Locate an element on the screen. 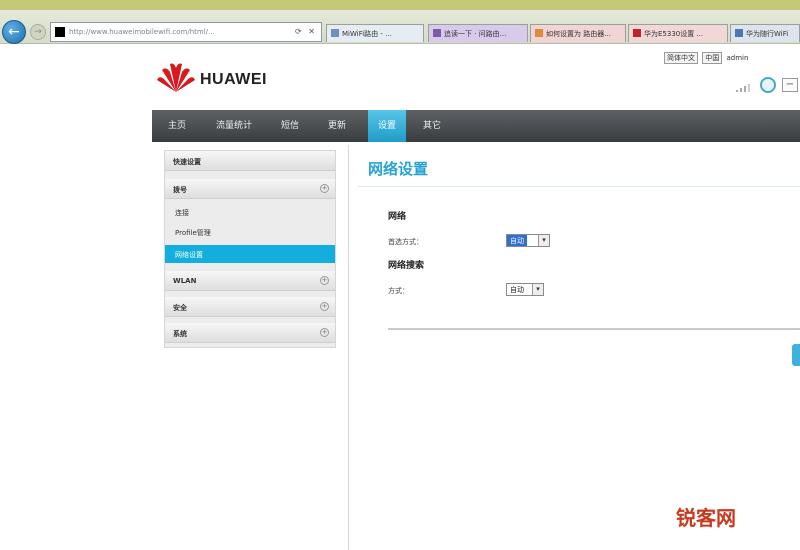 The height and width of the screenshot is (550, 800). sidebar-item-dialup: 拨号 + is located at coordinates (250, 189).